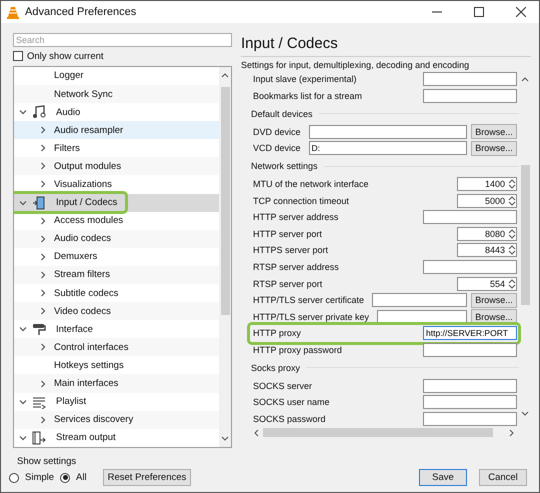  What do you see at coordinates (83, 94) in the screenshot?
I see `tree-item: Network Sync` at bounding box center [83, 94].